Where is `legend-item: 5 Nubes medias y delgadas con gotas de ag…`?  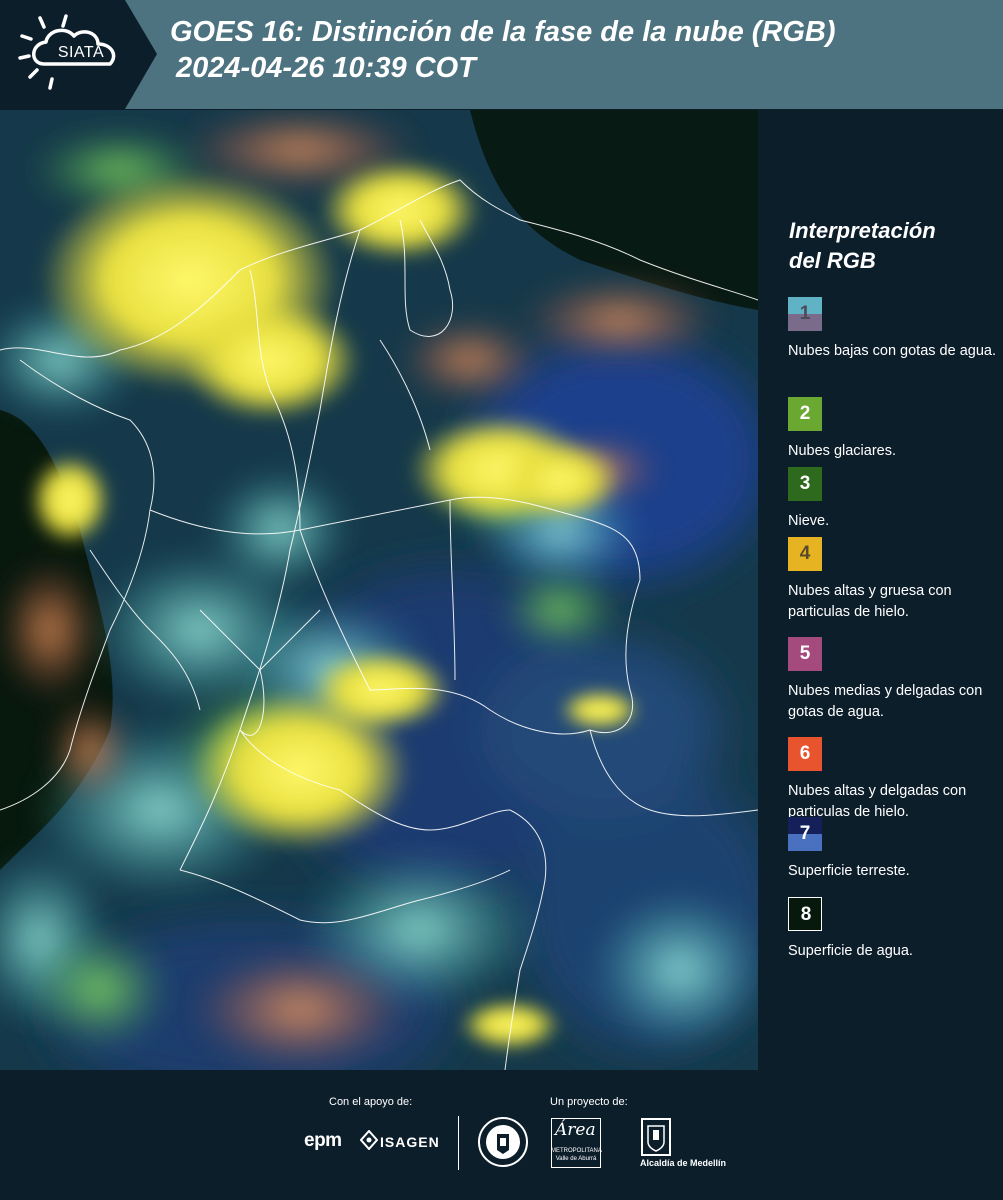
legend-item: 5 Nubes medias y delgadas con gotas de ag… is located at coordinates (893, 680).